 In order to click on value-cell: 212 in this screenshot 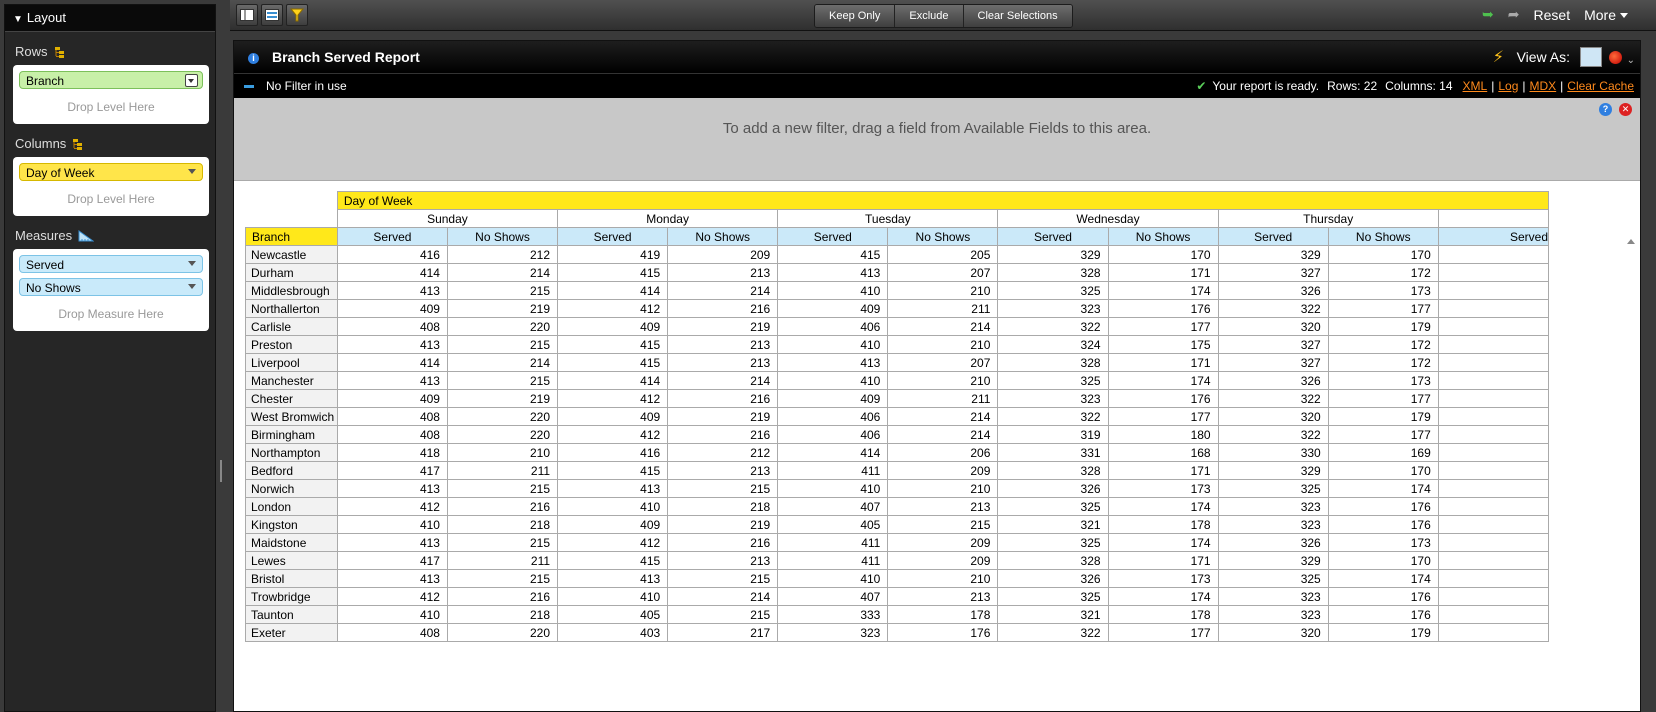, I will do `click(502, 254)`.